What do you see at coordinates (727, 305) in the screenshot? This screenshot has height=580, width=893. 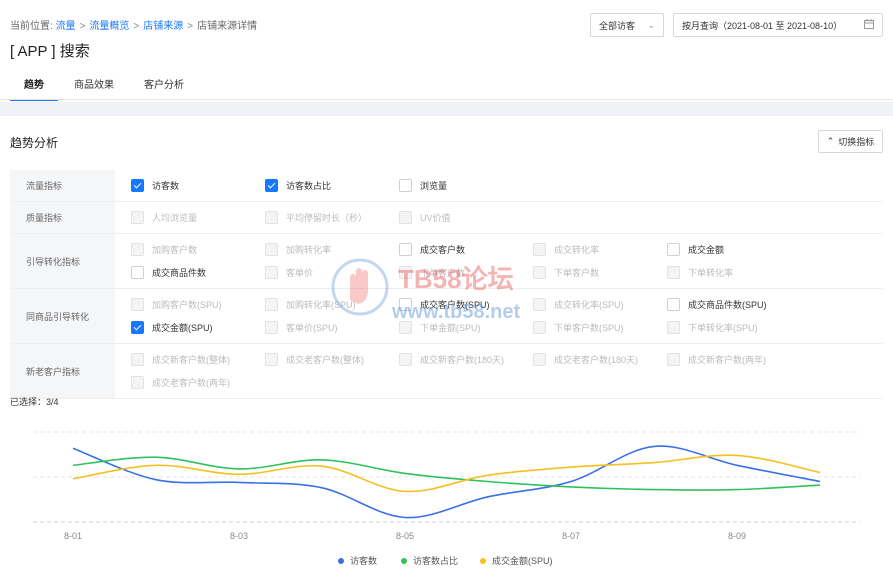 I see `metric-label: 成交商品件数(SPU)` at bounding box center [727, 305].